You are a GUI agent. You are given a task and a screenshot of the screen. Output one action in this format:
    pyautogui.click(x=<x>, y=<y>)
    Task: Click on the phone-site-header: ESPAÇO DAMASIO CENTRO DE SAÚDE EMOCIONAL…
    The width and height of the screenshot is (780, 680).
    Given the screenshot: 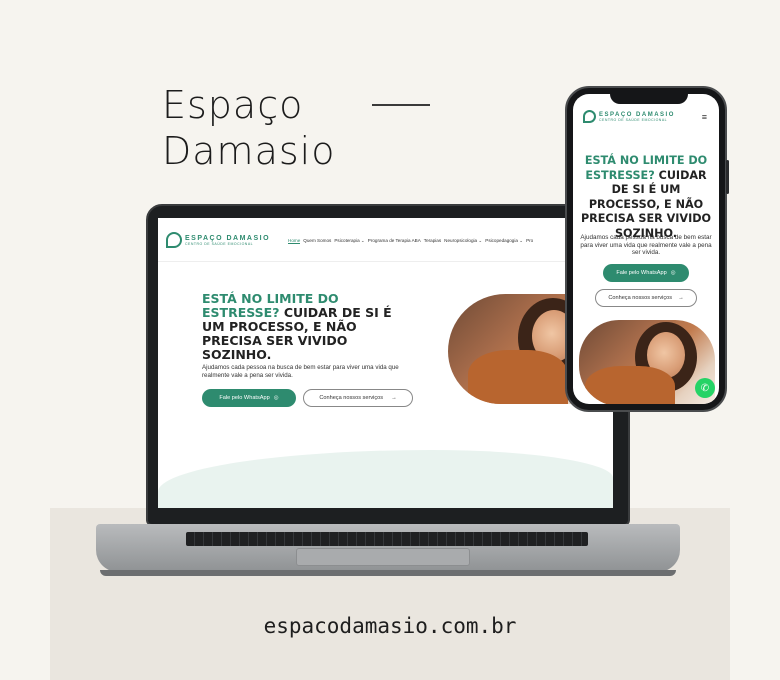 What is the action you would take?
    pyautogui.click(x=646, y=115)
    